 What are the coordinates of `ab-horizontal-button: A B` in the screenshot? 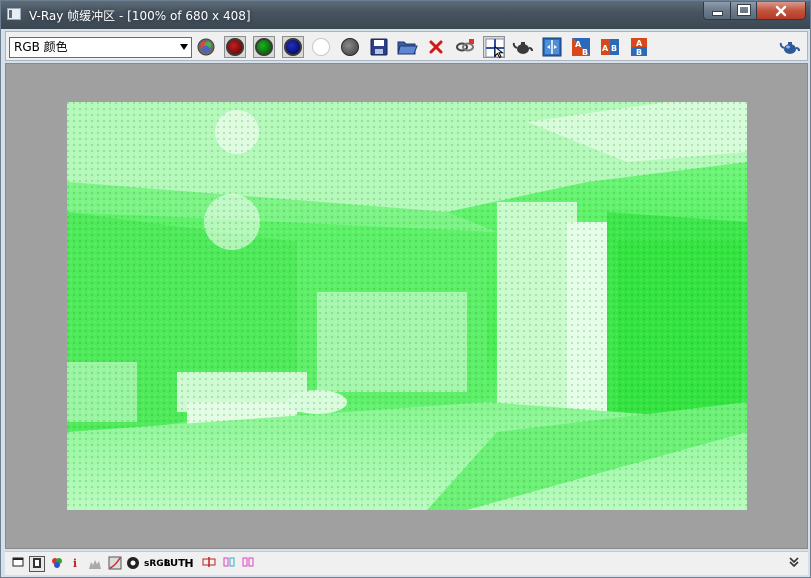 It's located at (581, 47).